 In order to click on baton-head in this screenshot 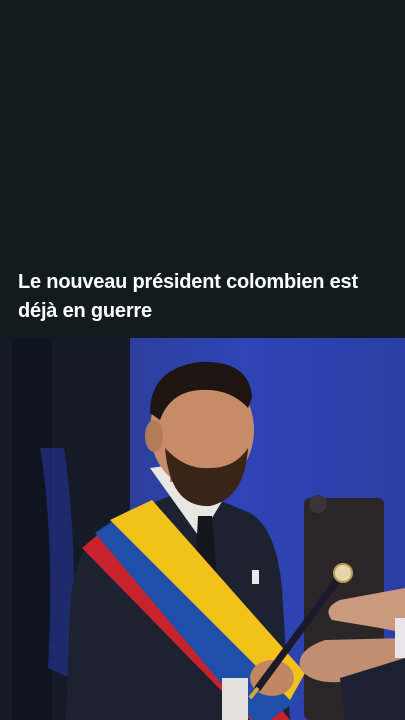, I will do `click(343, 573)`.